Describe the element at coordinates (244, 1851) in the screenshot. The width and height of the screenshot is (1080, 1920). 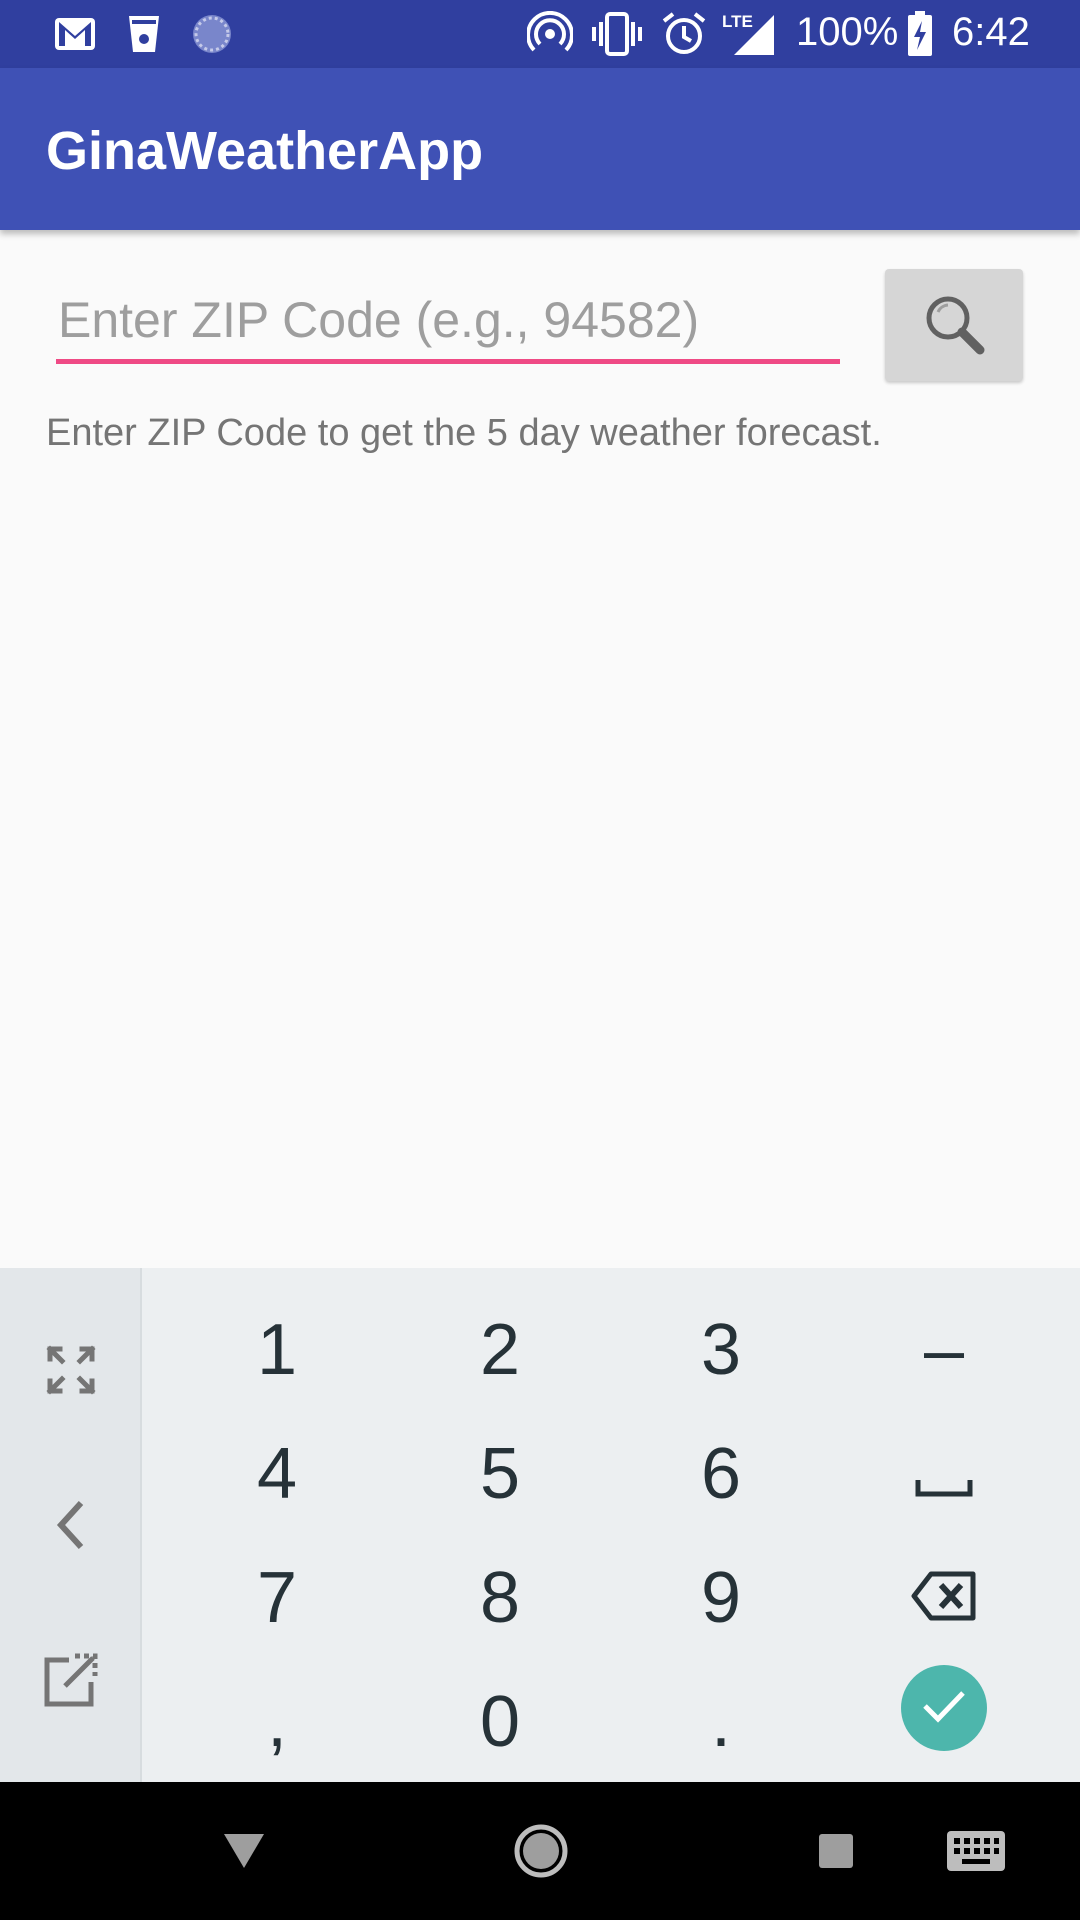
I see `back-icon` at that location.